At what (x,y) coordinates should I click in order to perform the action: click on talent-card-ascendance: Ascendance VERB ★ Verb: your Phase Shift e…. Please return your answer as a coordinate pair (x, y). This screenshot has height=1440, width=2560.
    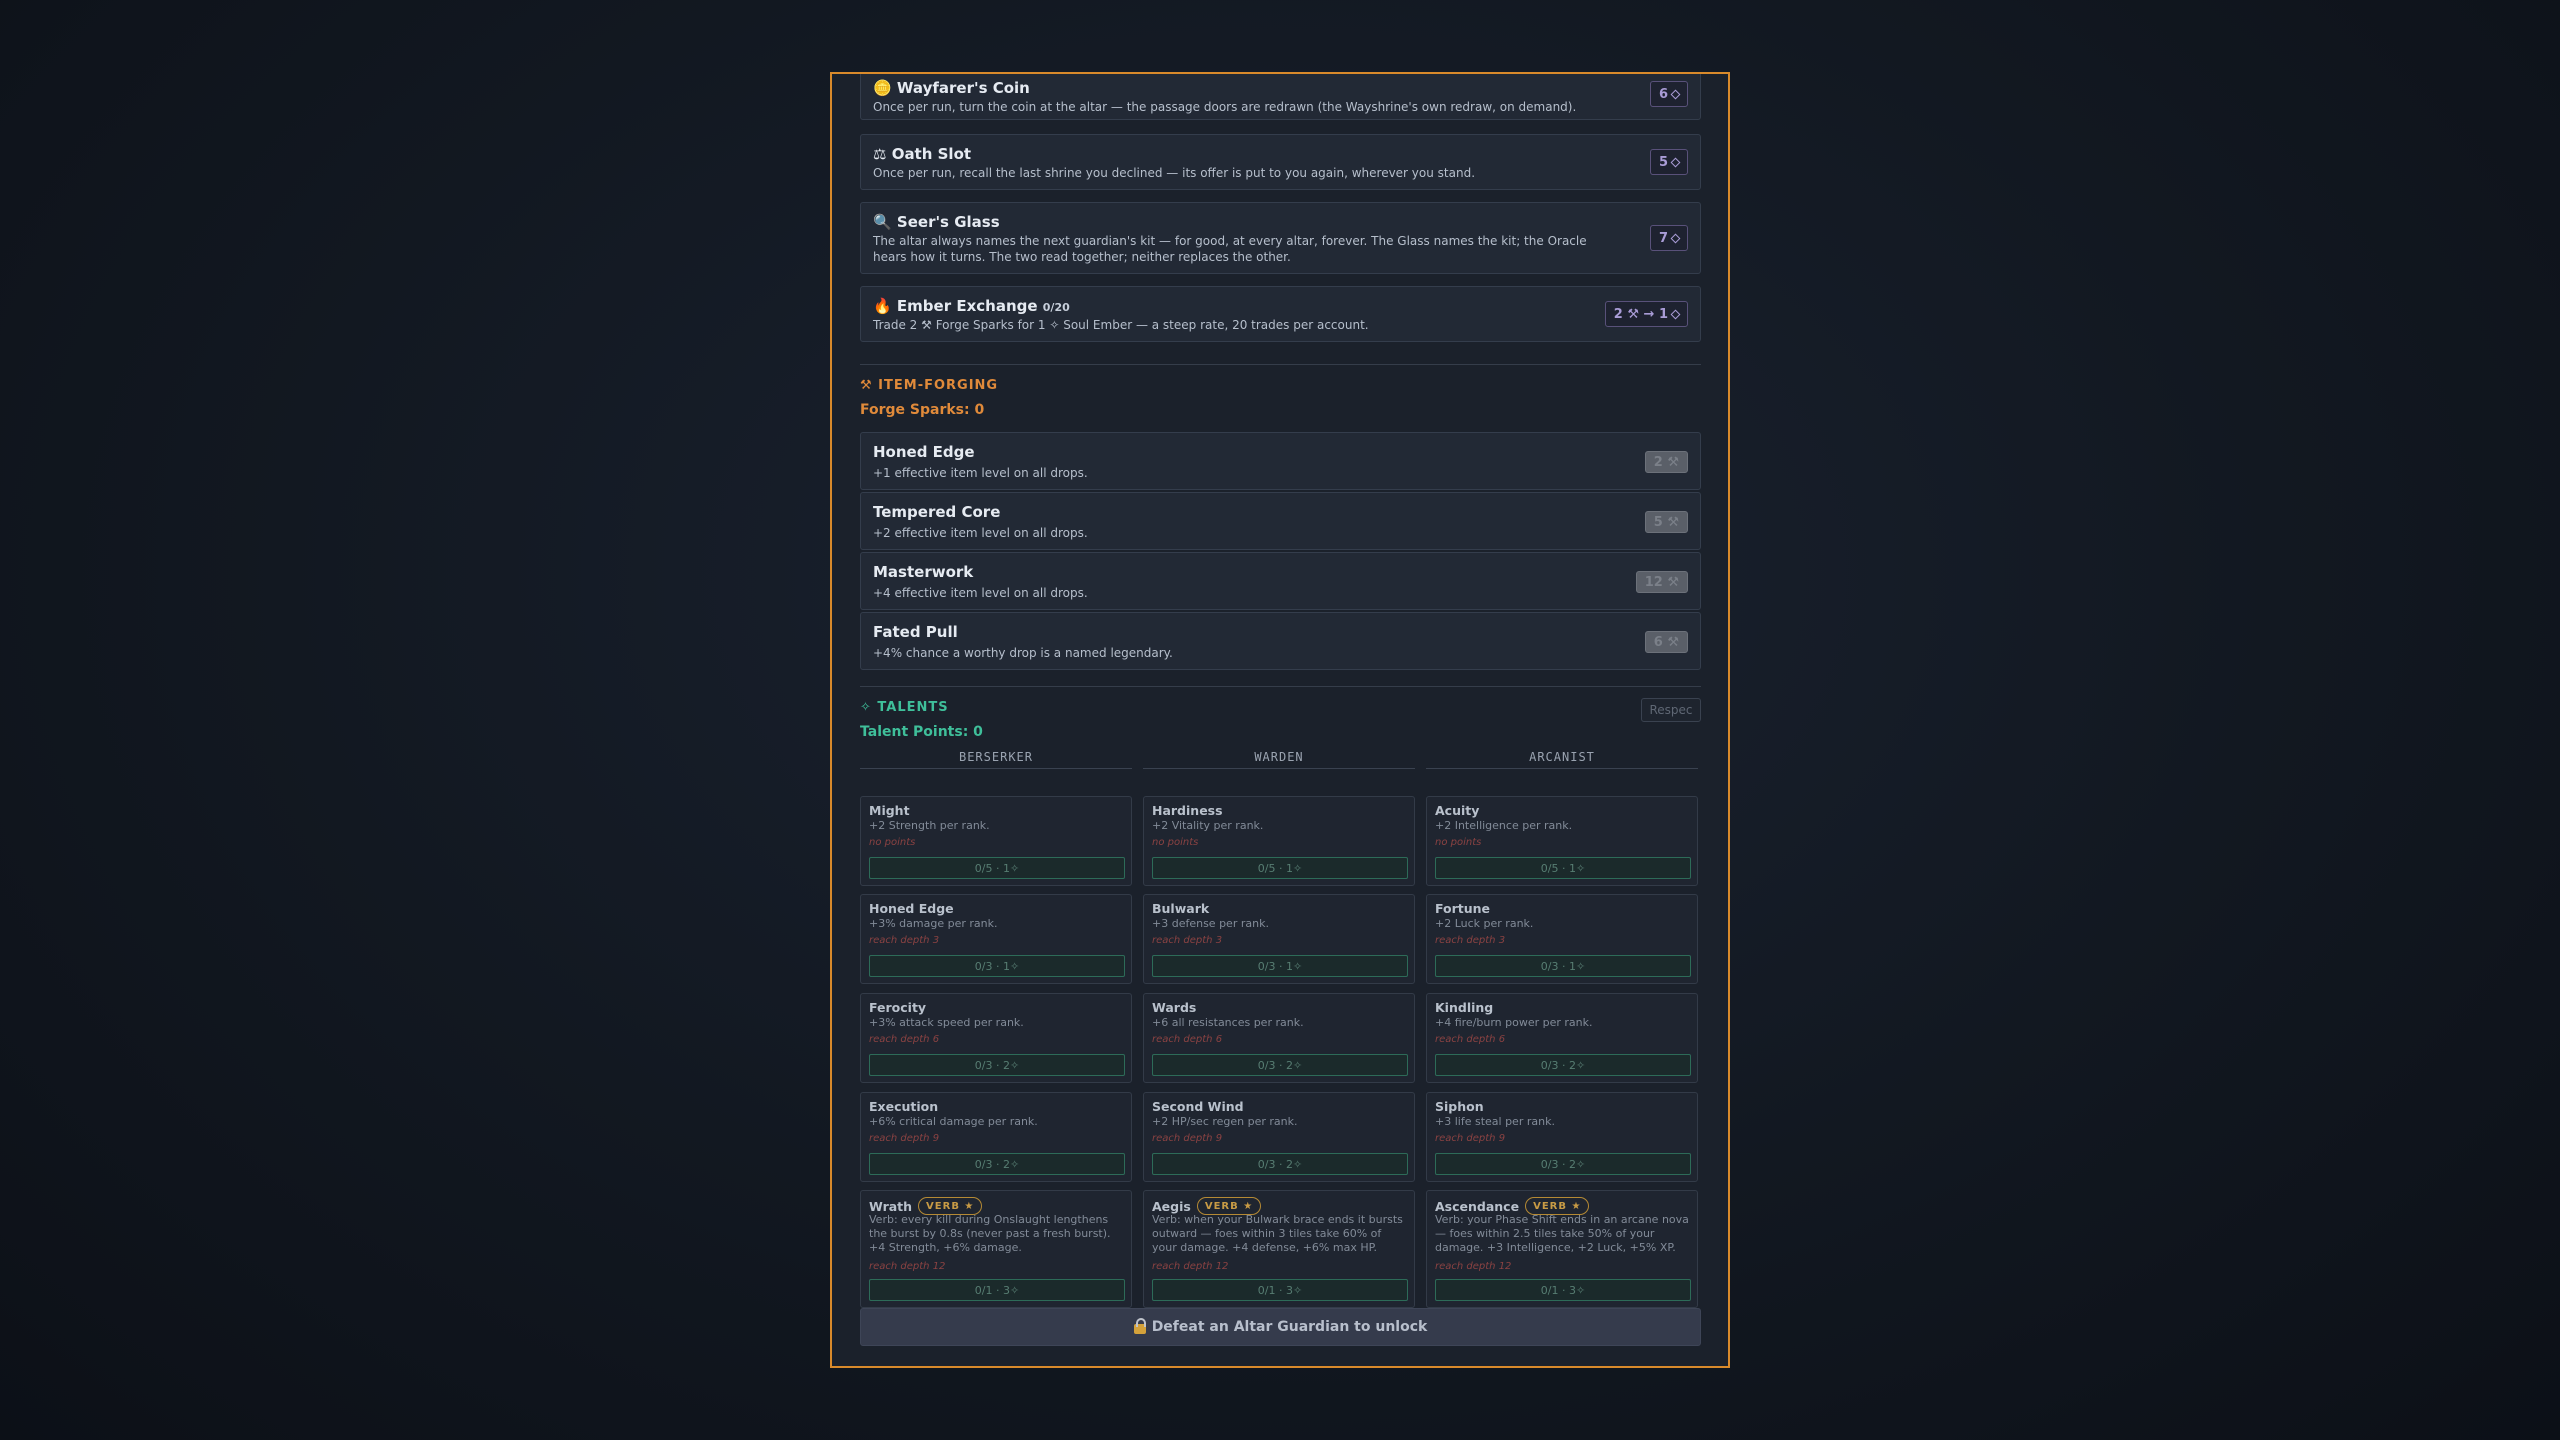
    Looking at the image, I should click on (1562, 1249).